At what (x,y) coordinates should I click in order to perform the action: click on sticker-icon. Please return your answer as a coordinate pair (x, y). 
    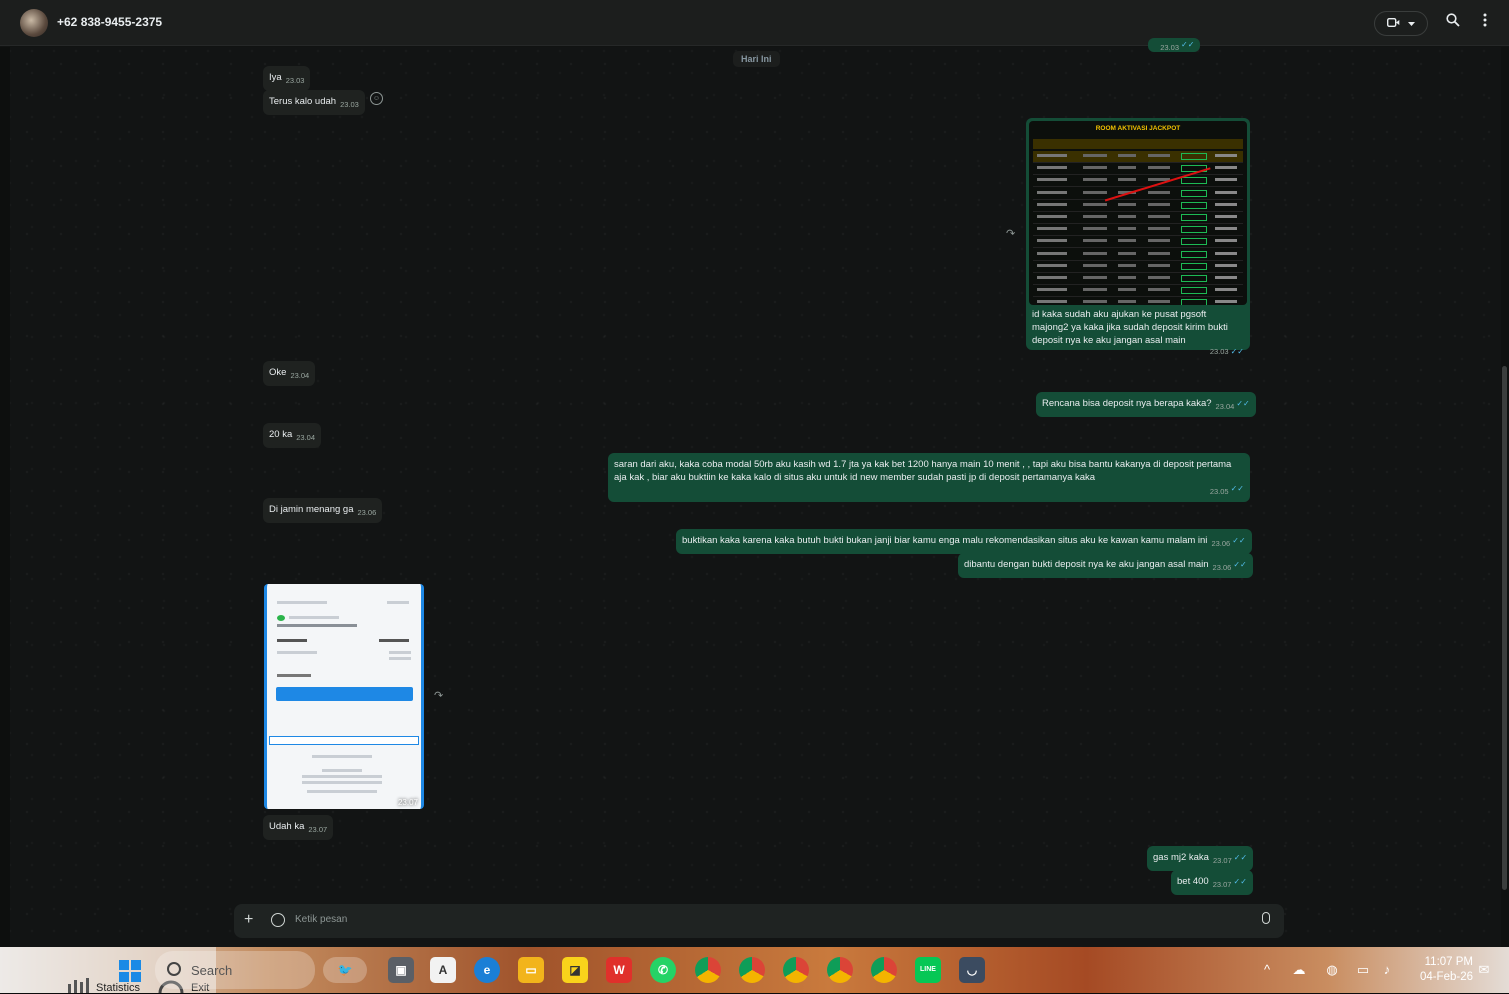
    Looking at the image, I should click on (278, 920).